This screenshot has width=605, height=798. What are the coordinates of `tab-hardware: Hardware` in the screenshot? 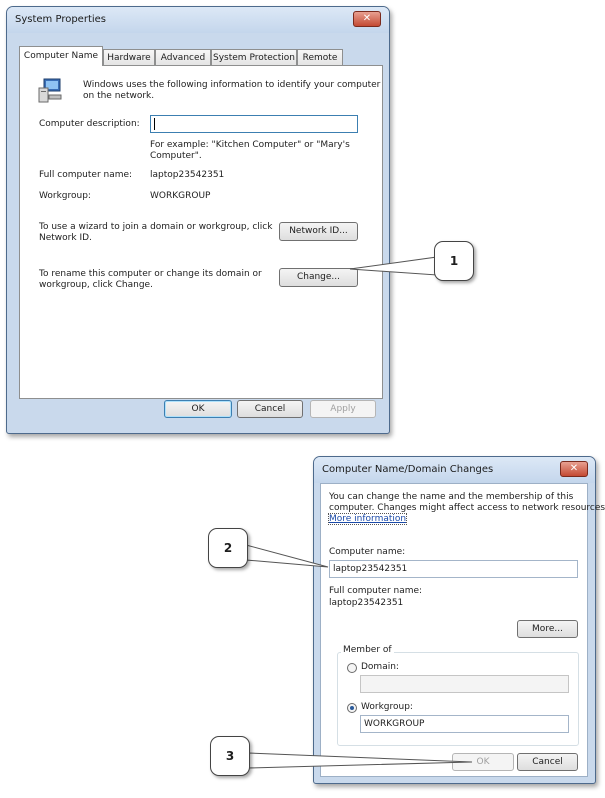 It's located at (129, 57).